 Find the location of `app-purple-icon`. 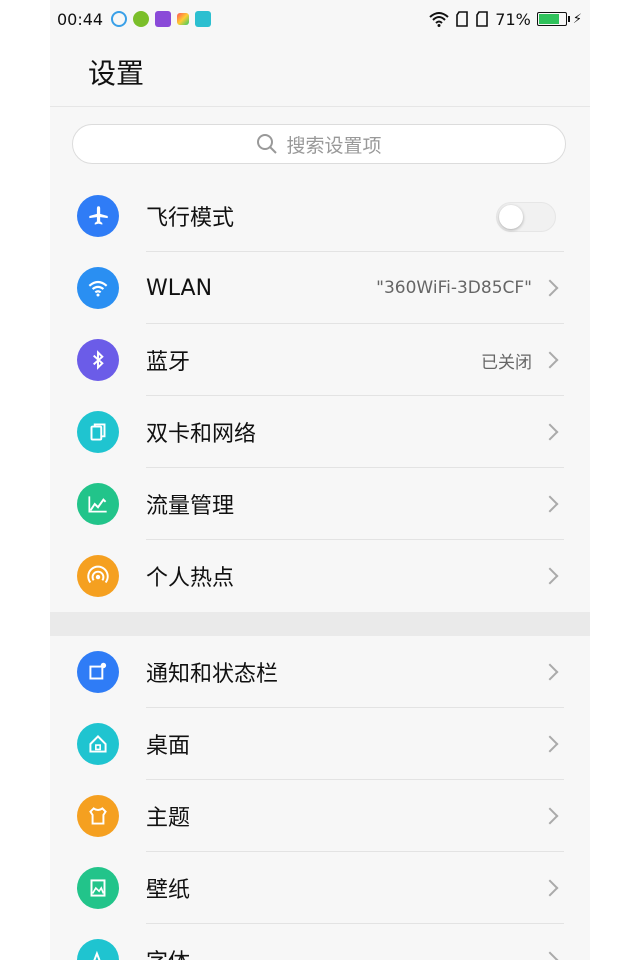

app-purple-icon is located at coordinates (163, 19).